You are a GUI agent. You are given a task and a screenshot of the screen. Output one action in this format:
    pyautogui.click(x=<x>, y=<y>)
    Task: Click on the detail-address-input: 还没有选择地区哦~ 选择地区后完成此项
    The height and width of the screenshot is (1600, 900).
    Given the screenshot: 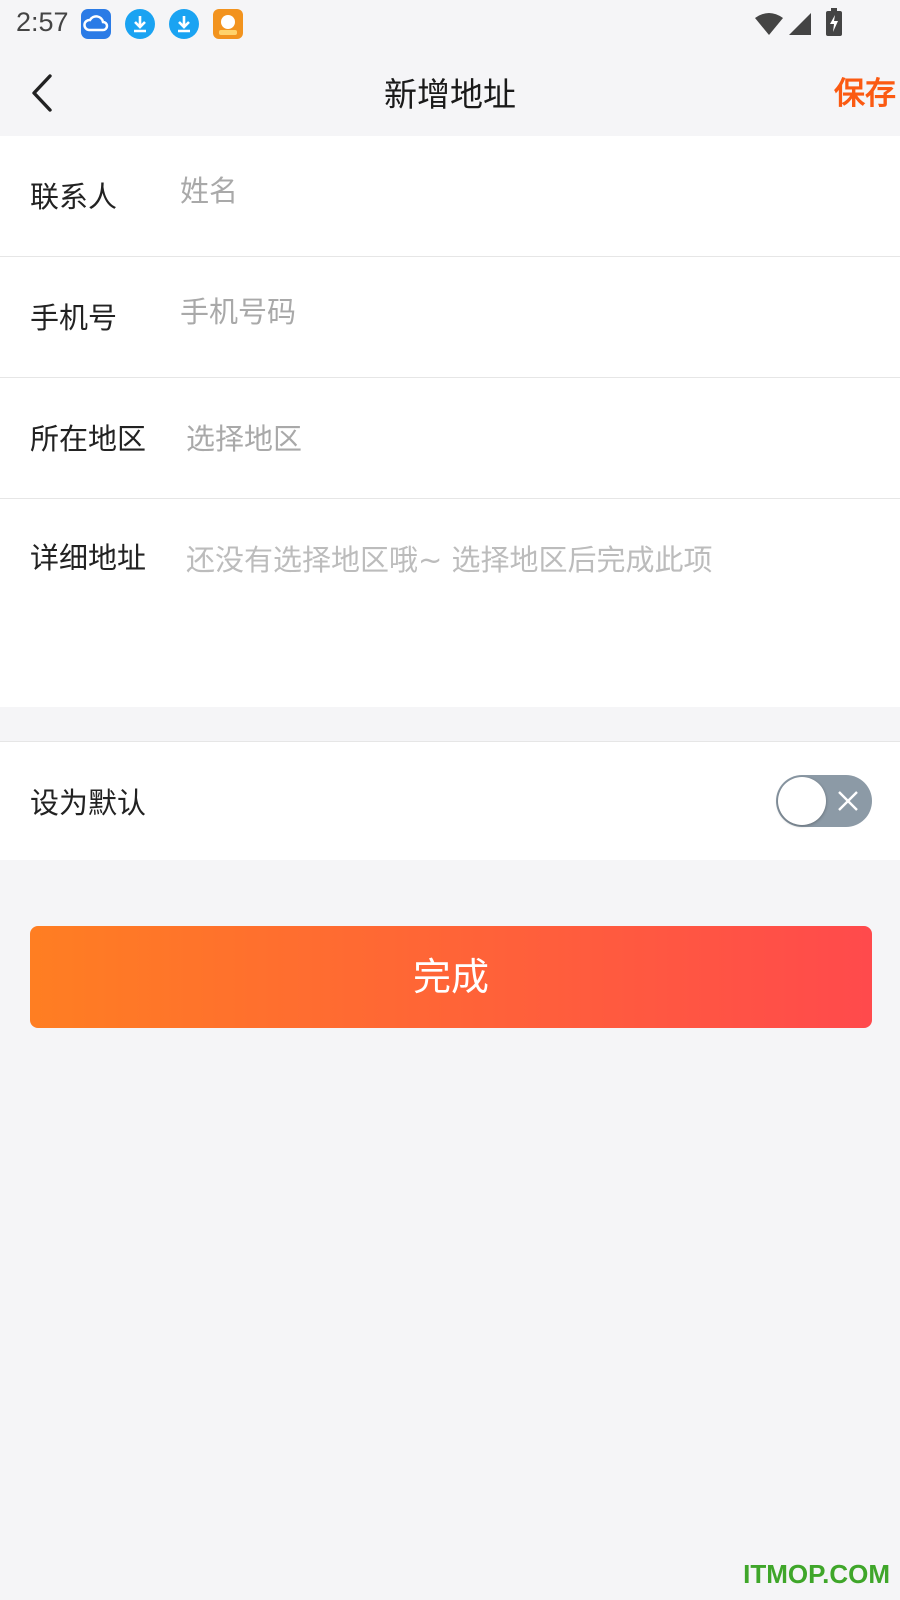 What is the action you would take?
    pyautogui.click(x=449, y=558)
    